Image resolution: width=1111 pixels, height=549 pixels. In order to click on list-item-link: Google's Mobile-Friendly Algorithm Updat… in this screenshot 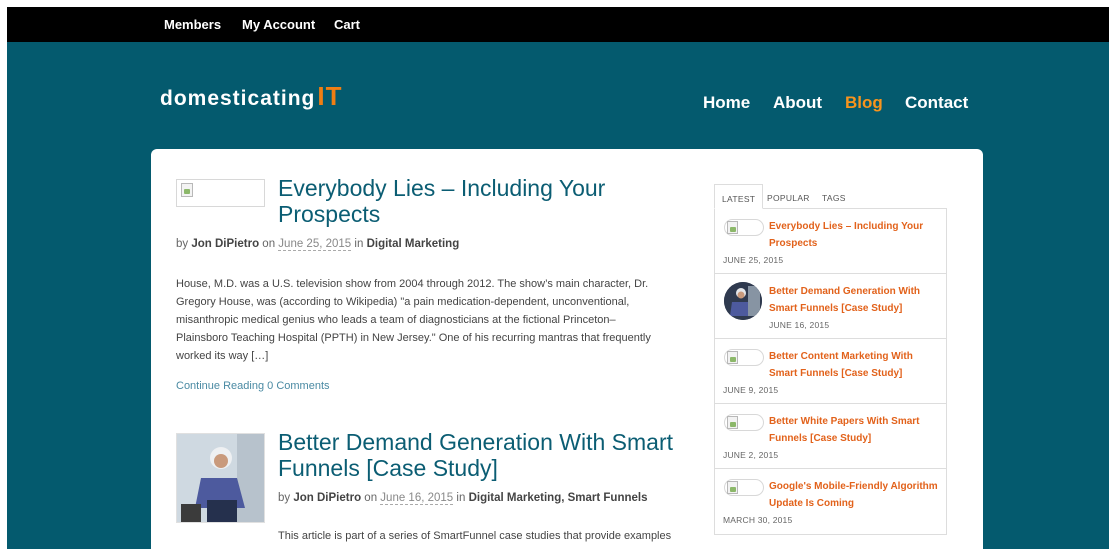, I will do `click(854, 495)`.